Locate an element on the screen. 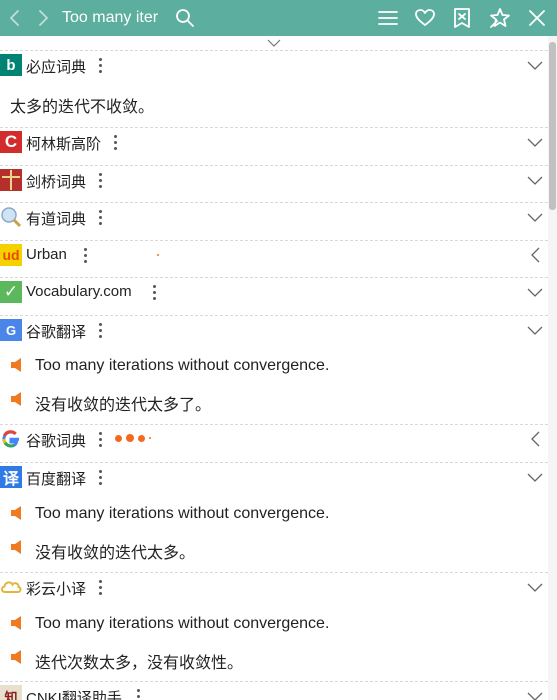 The width and height of the screenshot is (557, 700). close-icon is located at coordinates (537, 18).